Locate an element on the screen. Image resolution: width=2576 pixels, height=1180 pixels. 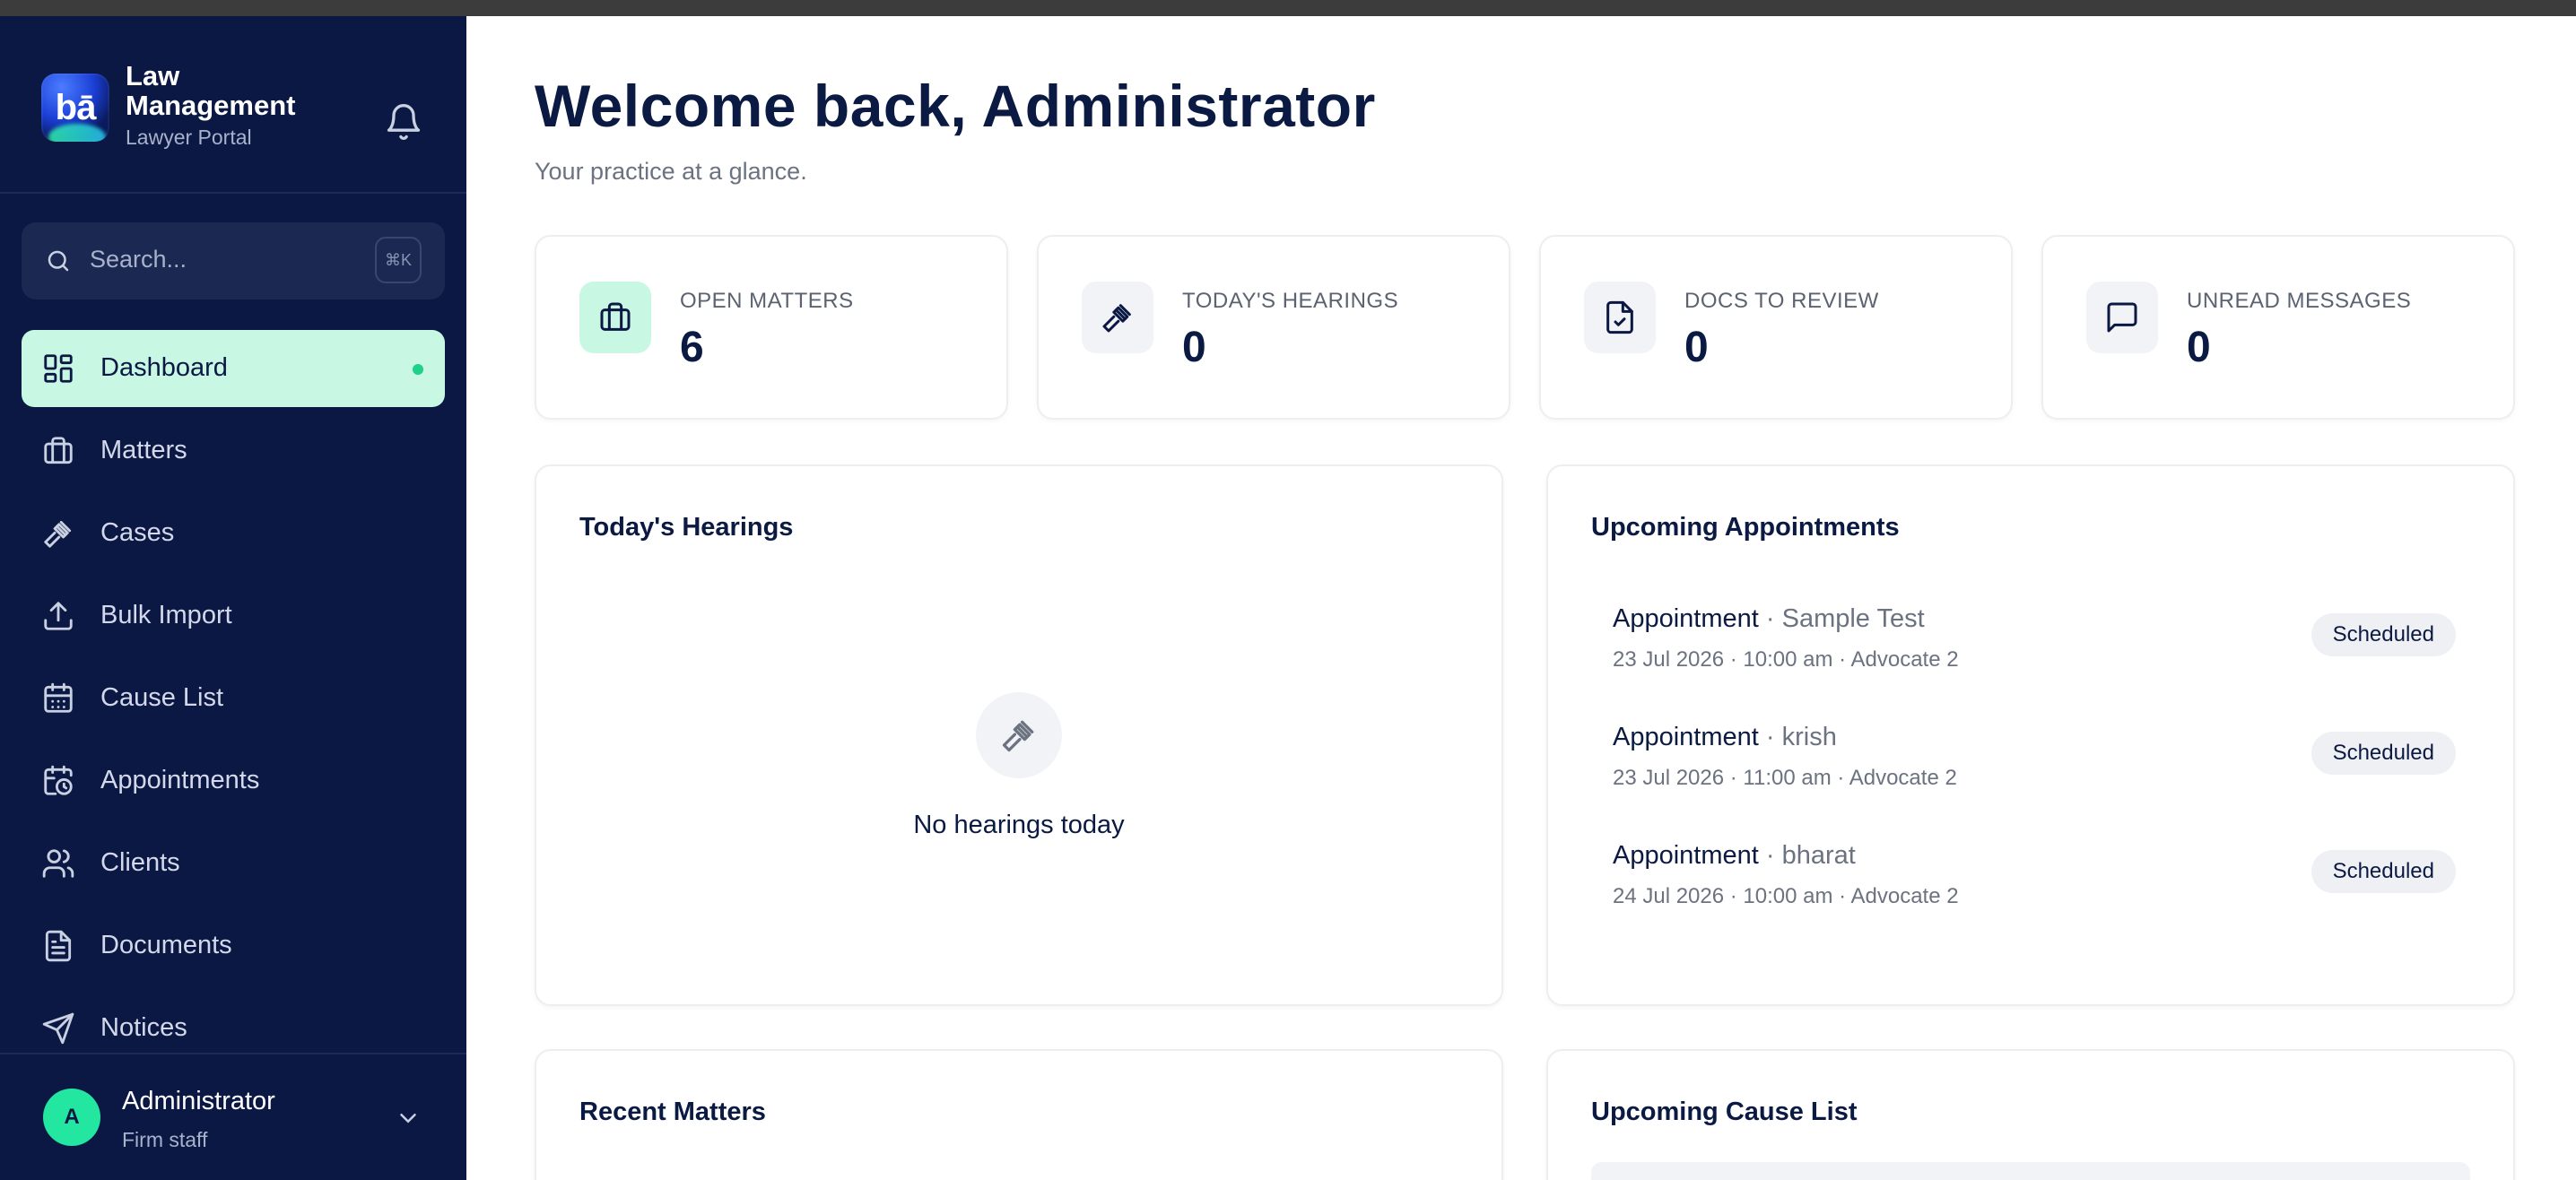
window-top-bar is located at coordinates (1288, 8).